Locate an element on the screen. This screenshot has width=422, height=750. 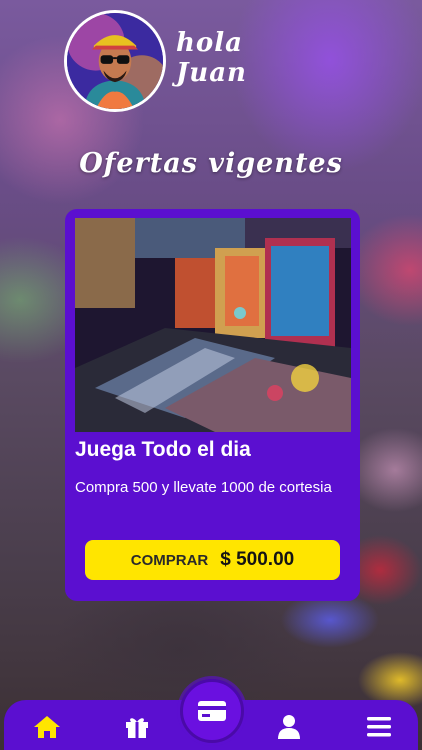
gift-icon is located at coordinates (137, 728).